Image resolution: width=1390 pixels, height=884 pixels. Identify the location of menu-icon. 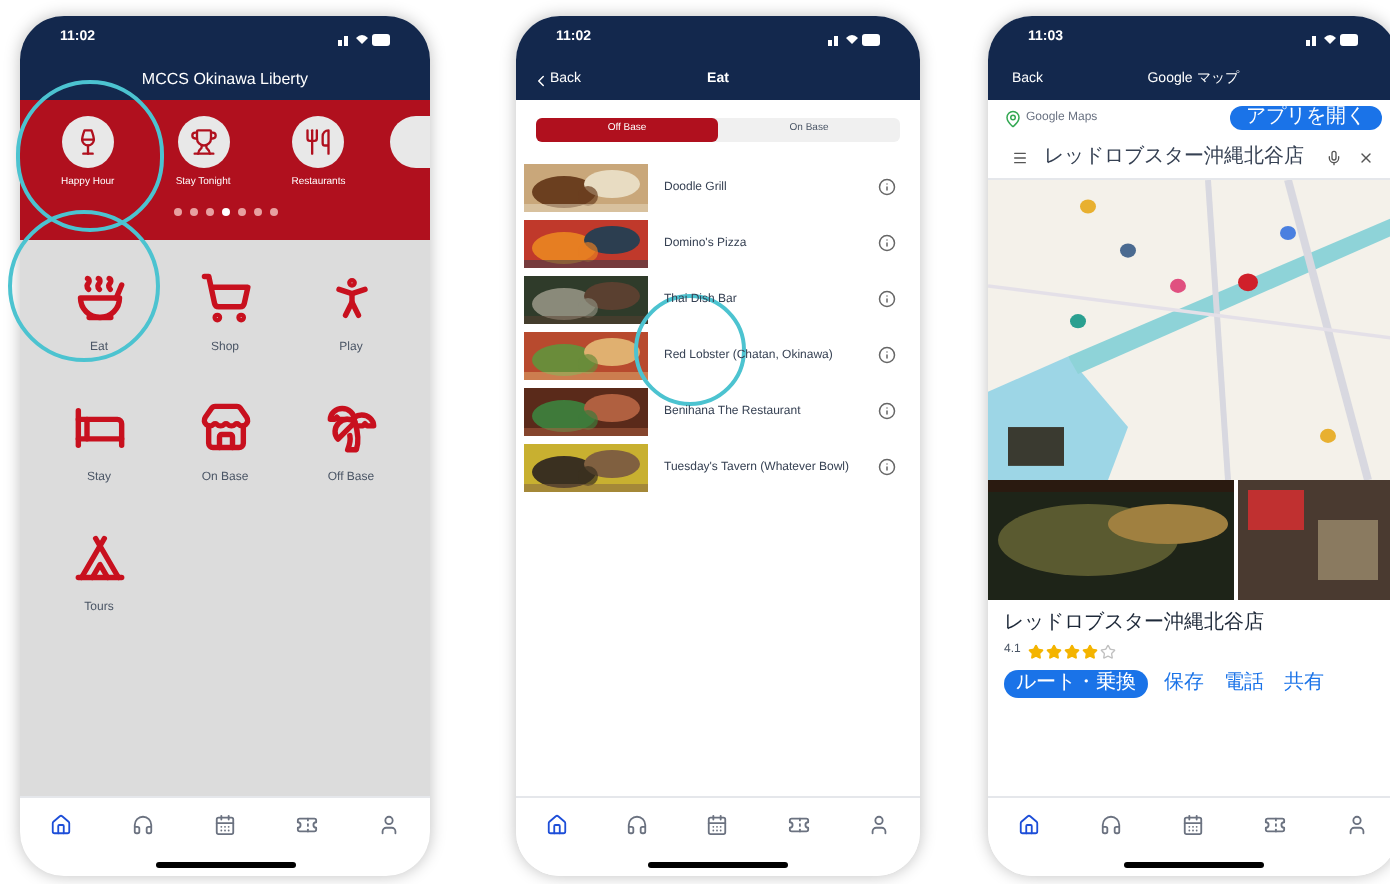
(1020, 157).